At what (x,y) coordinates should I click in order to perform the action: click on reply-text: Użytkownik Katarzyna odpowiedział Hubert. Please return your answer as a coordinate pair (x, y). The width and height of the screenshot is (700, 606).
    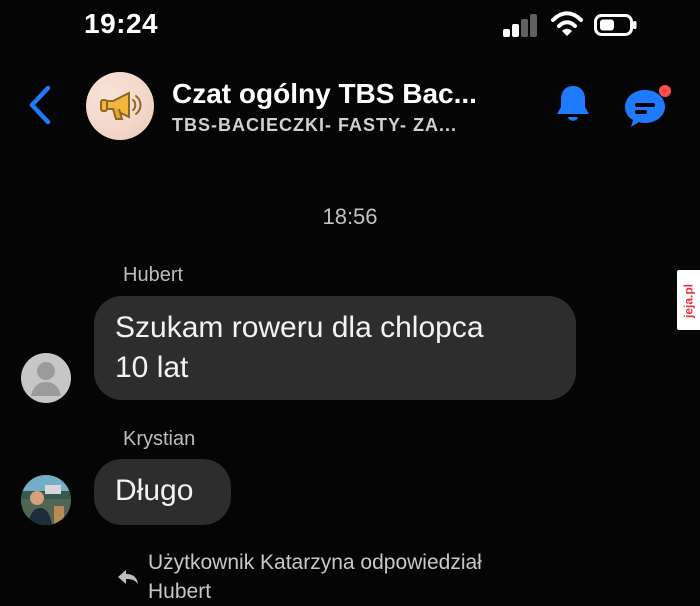
    Looking at the image, I should click on (315, 577).